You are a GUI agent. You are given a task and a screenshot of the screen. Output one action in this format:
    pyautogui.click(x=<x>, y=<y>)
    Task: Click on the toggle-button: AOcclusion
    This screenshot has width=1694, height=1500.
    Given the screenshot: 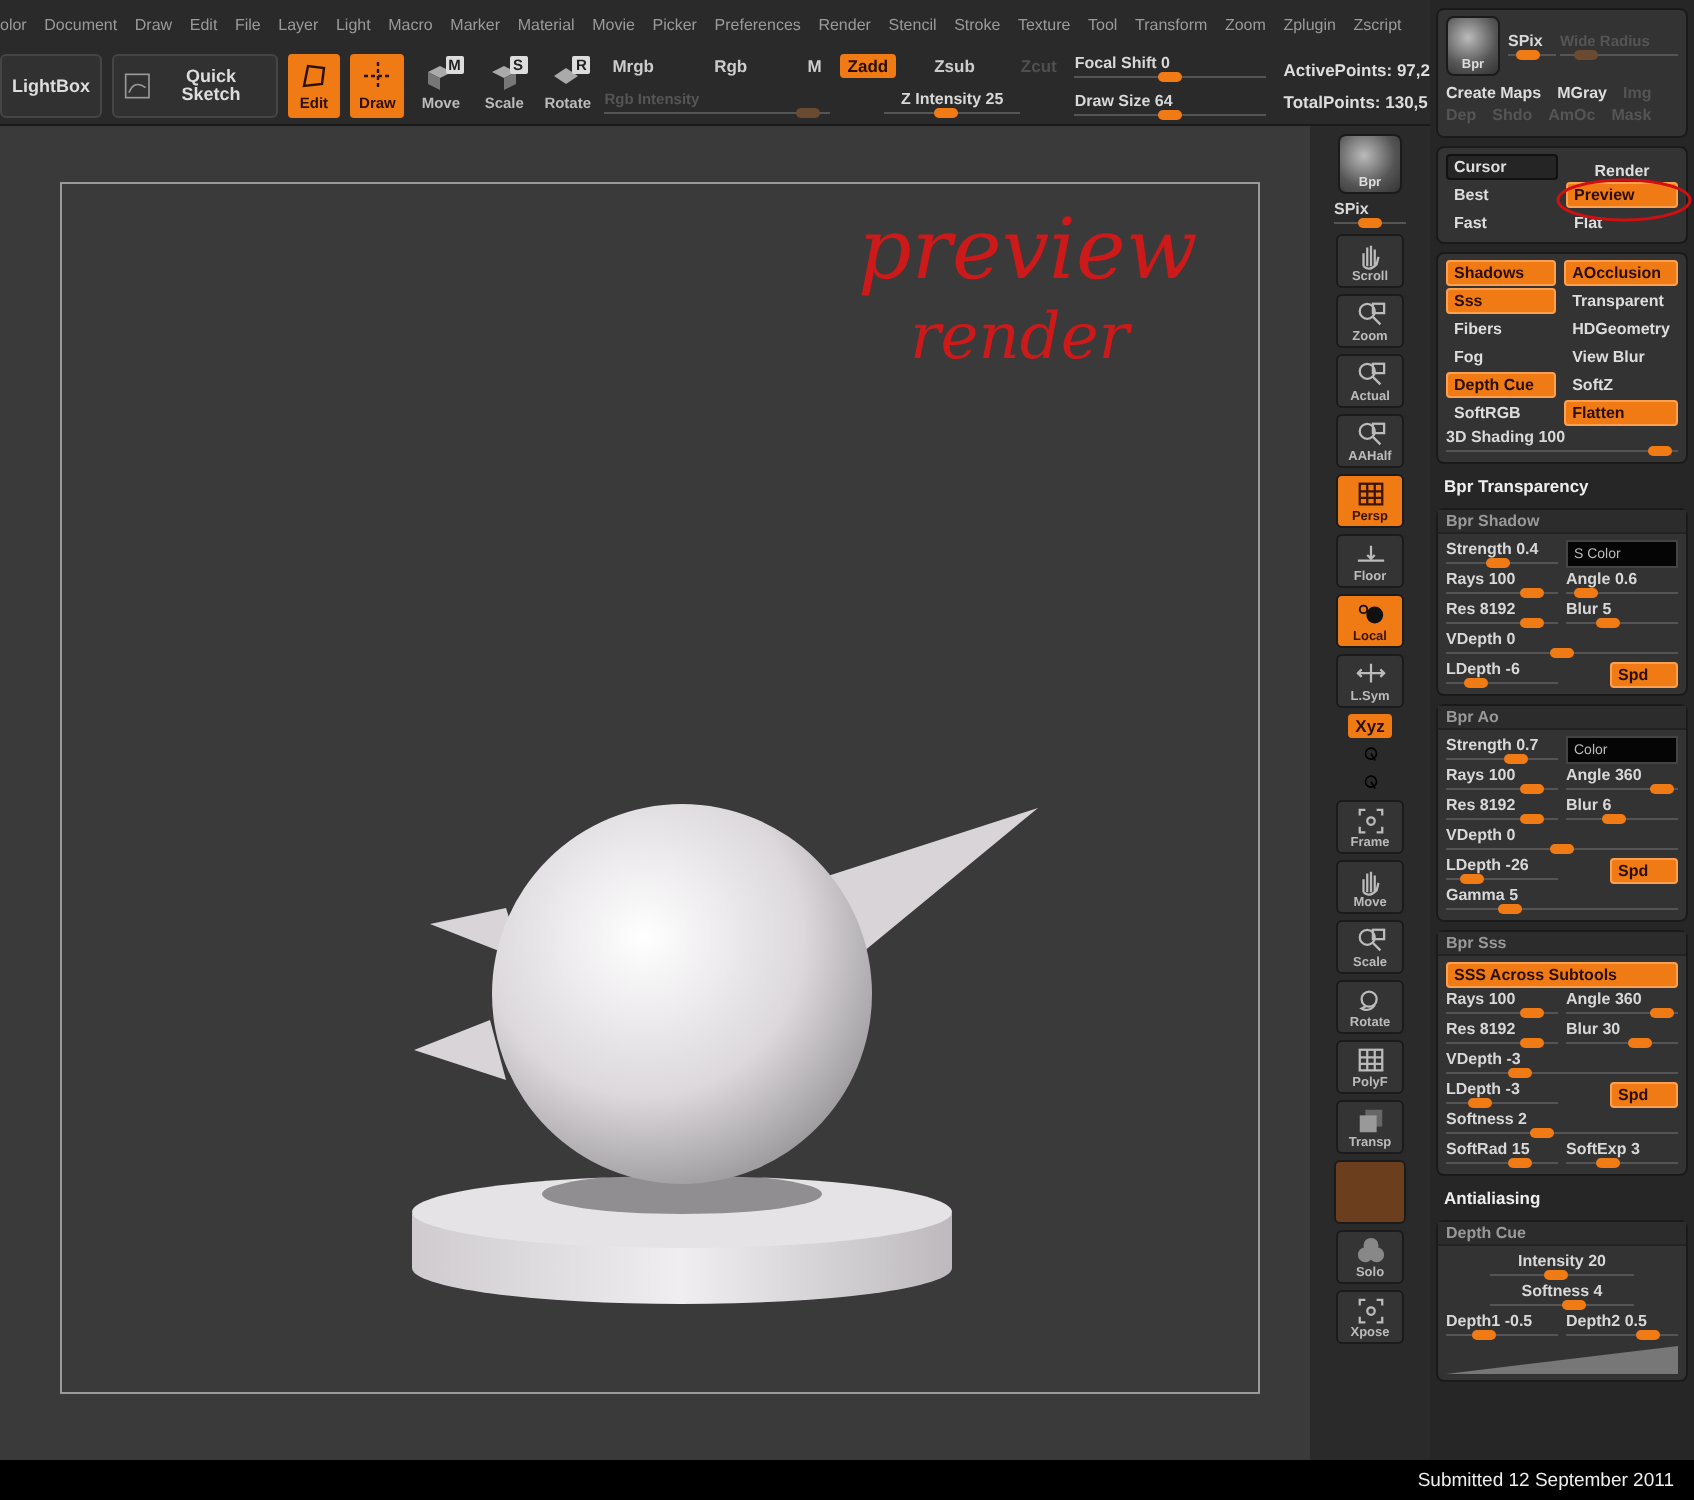 What is the action you would take?
    pyautogui.click(x=1621, y=273)
    